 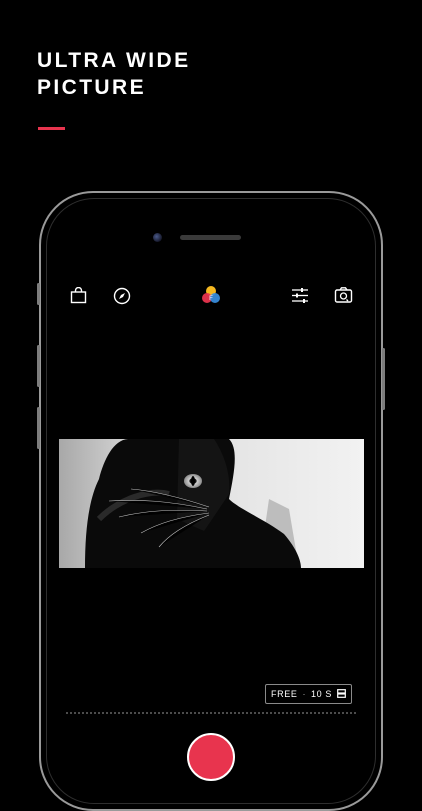 I want to click on phone-volume-up, so click(x=38, y=366).